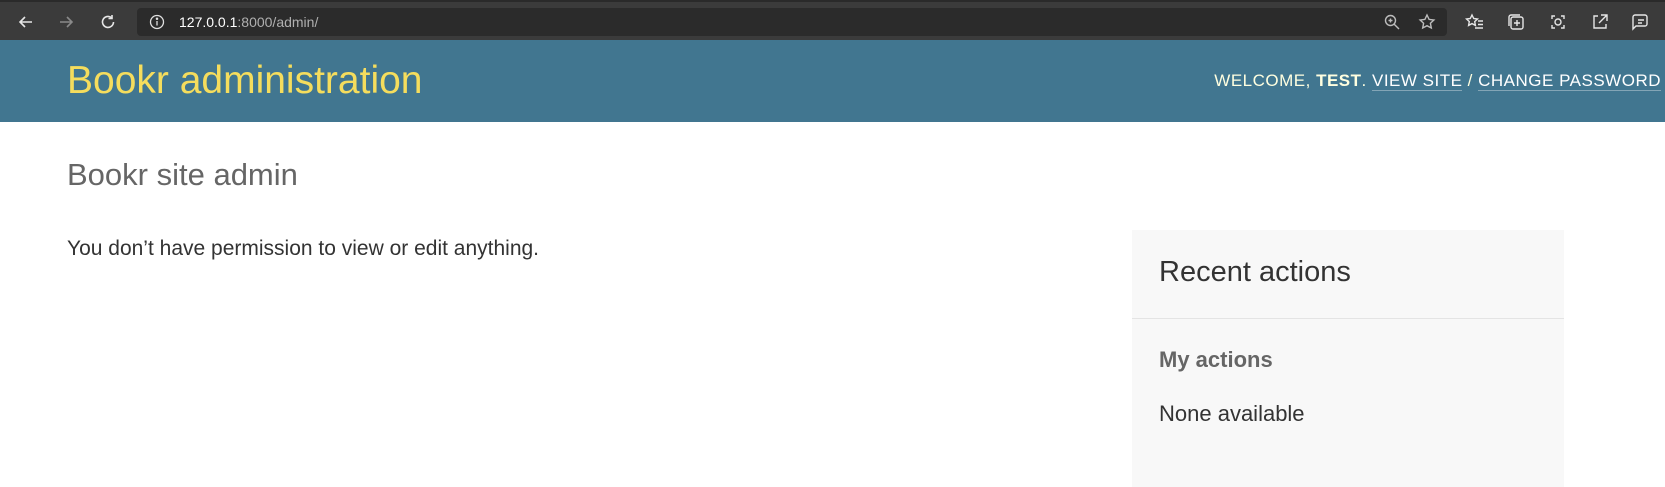  Describe the element at coordinates (1265, 80) in the screenshot. I see `welcome-prefix: WELCOME,` at that location.